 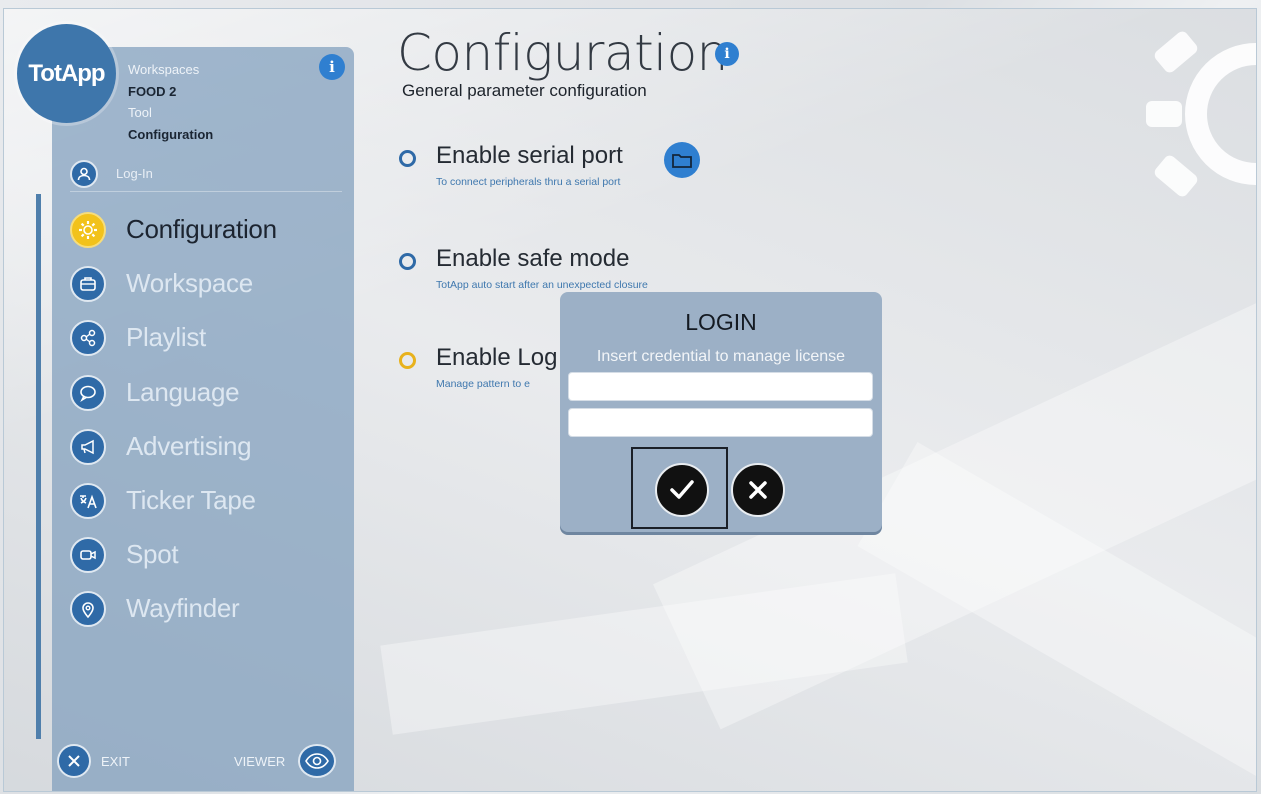 I want to click on log-radio, so click(x=407, y=360).